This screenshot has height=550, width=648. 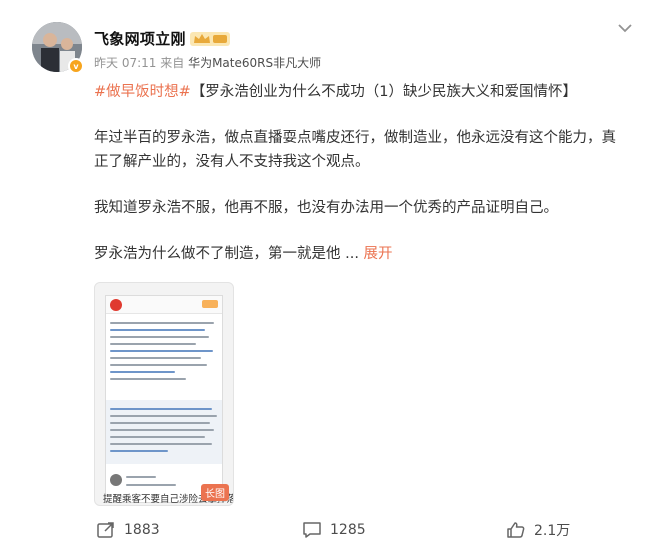 What do you see at coordinates (217, 254) in the screenshot?
I see `post-paragraph-3-text: 罗永浩为什么做不了制造，第一就是他` at bounding box center [217, 254].